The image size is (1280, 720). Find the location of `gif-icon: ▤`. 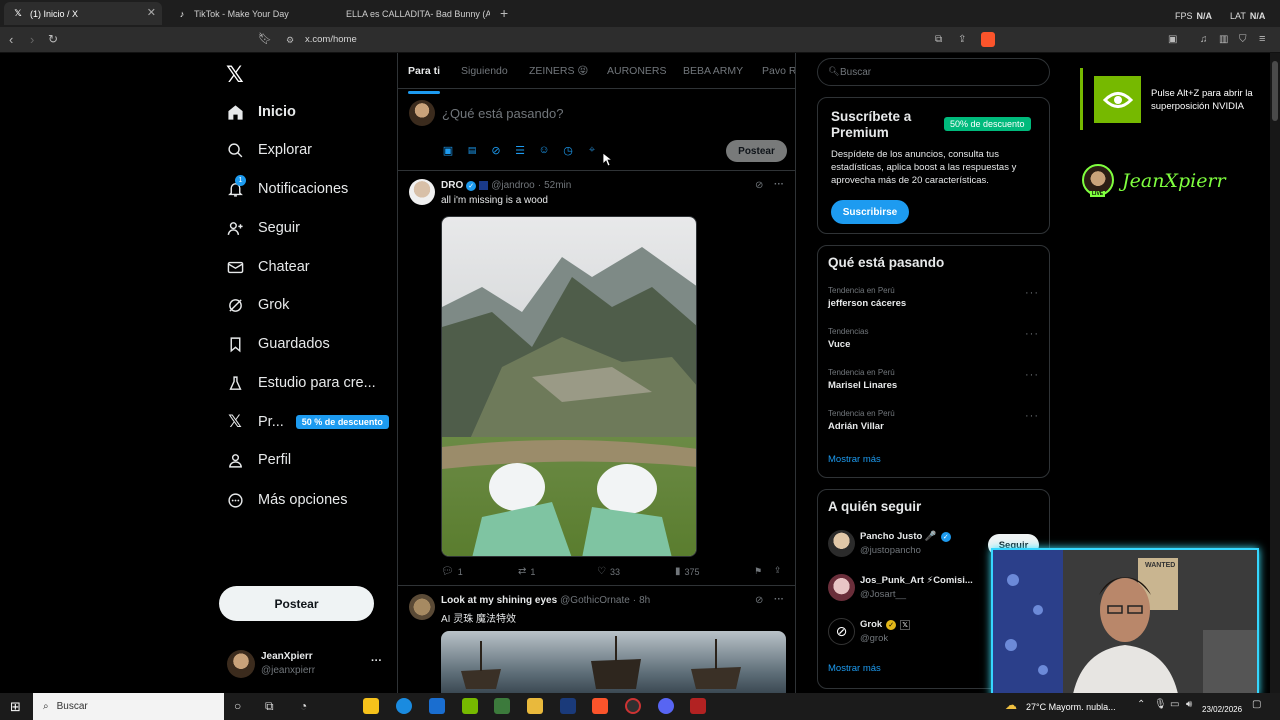

gif-icon: ▤ is located at coordinates (472, 150).